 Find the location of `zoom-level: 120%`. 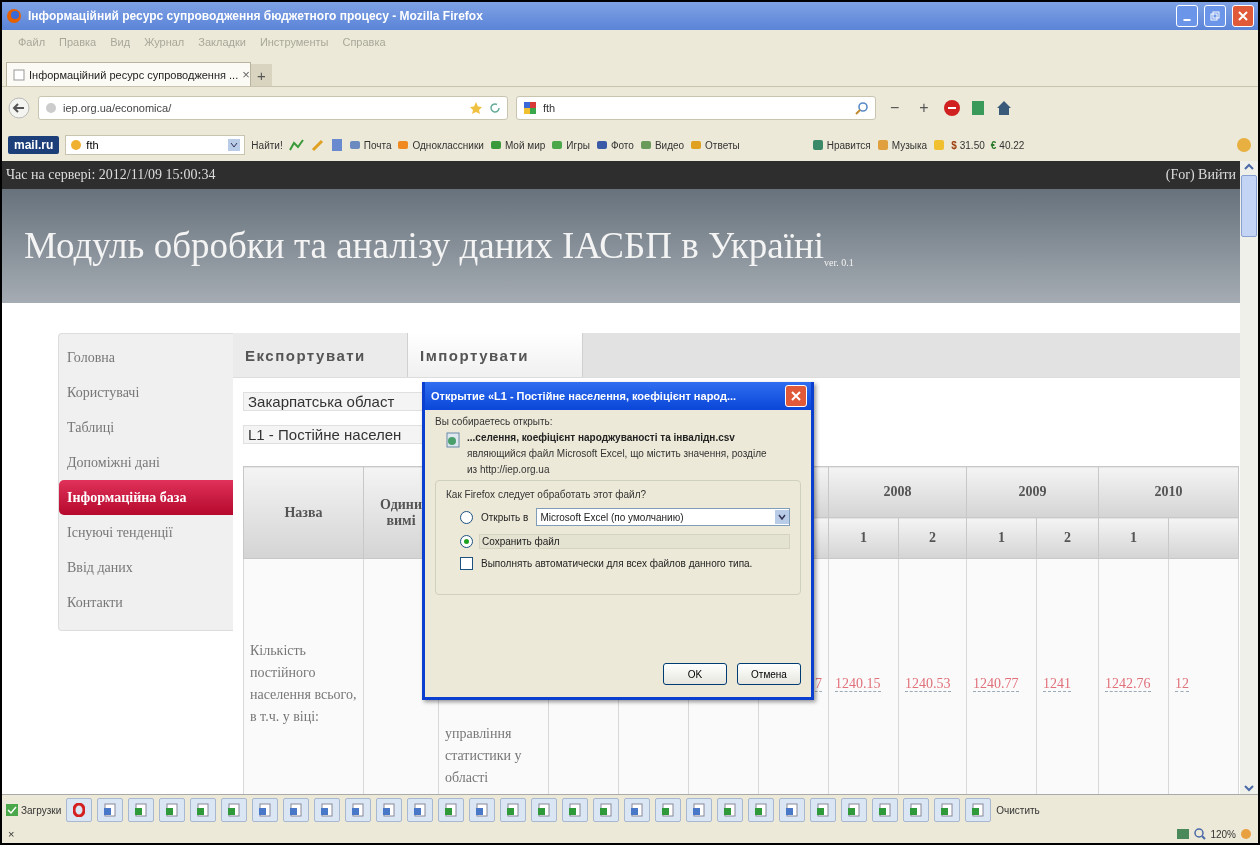

zoom-level: 120% is located at coordinates (1223, 834).